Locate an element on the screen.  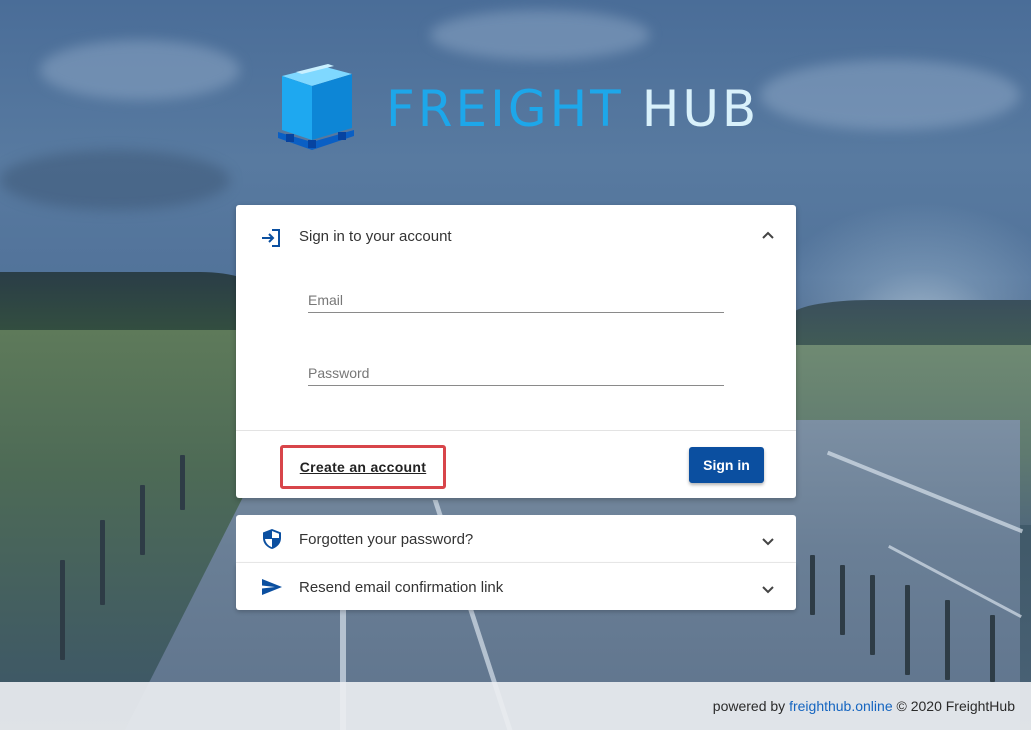
chevron-up-icon is located at coordinates (768, 235).